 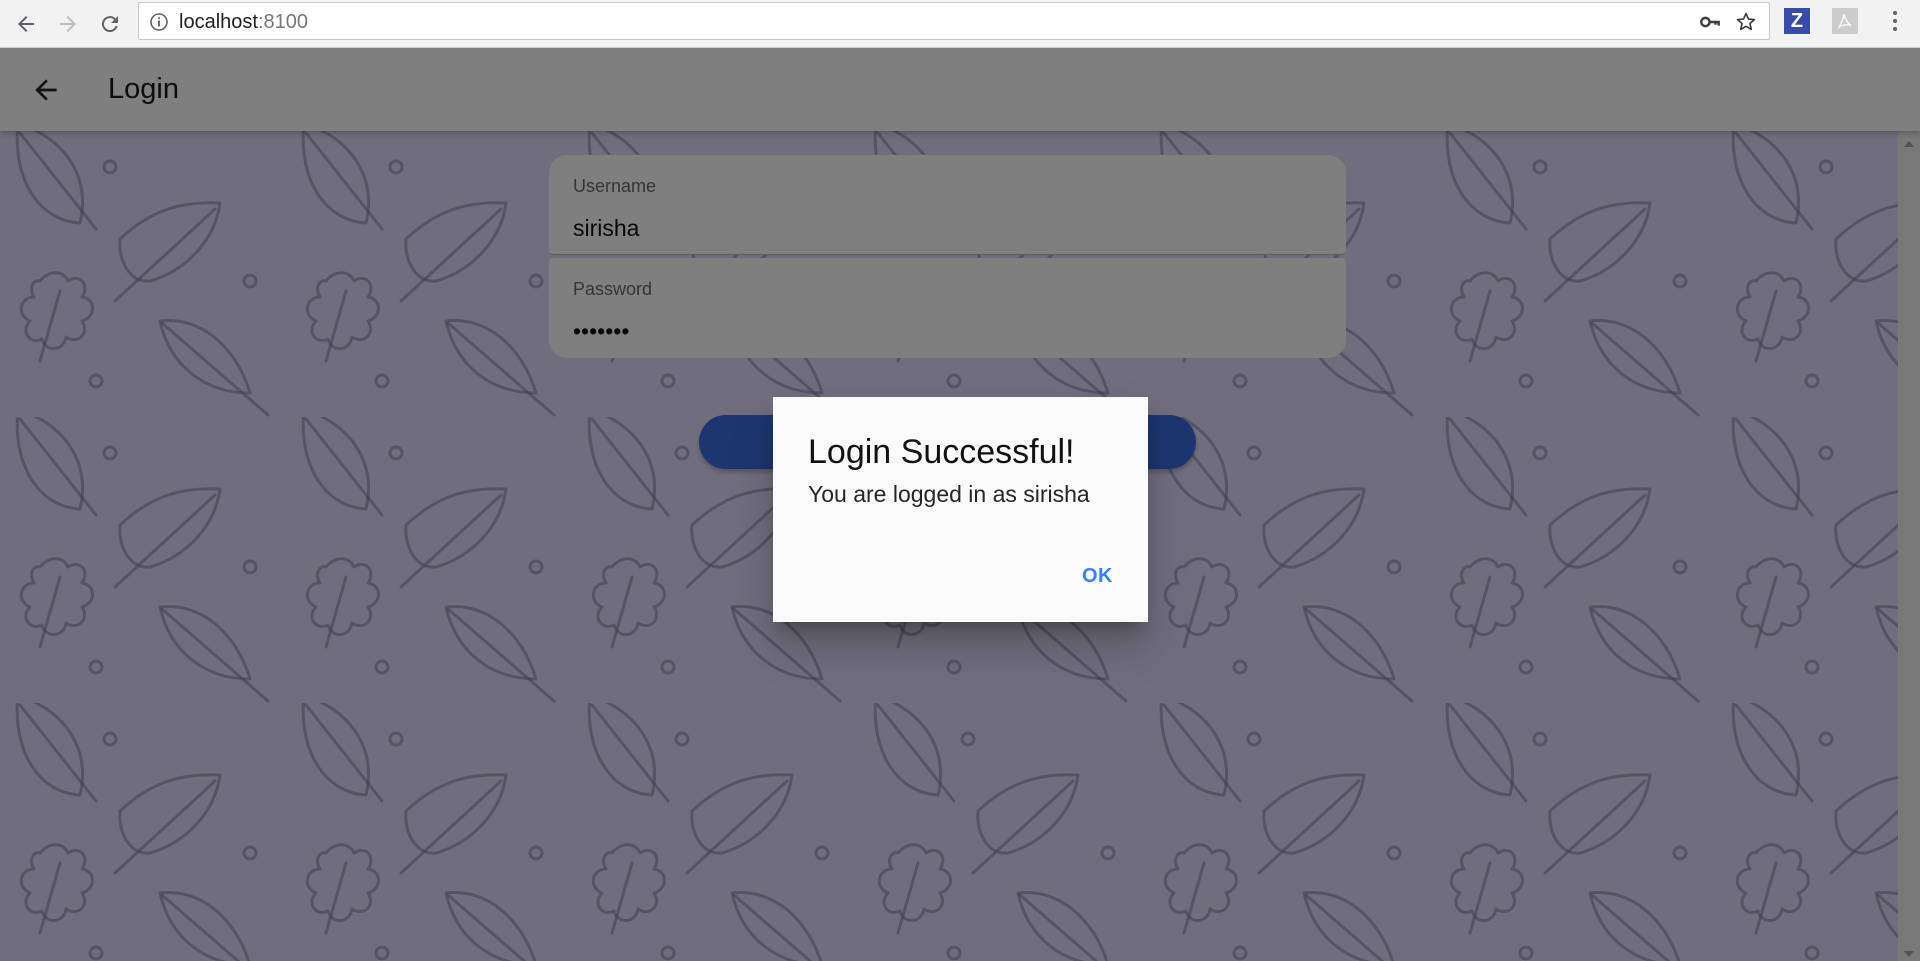 I want to click on info-icon, so click(x=159, y=22).